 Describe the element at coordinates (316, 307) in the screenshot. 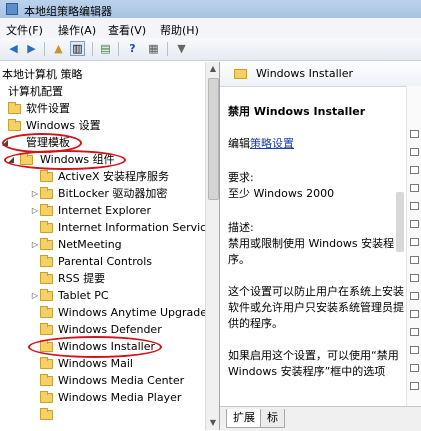

I see `description-text: 这个设置可以防止用户在系统上安装软件或允许用户只安装系统管理员提供的程序。` at that location.